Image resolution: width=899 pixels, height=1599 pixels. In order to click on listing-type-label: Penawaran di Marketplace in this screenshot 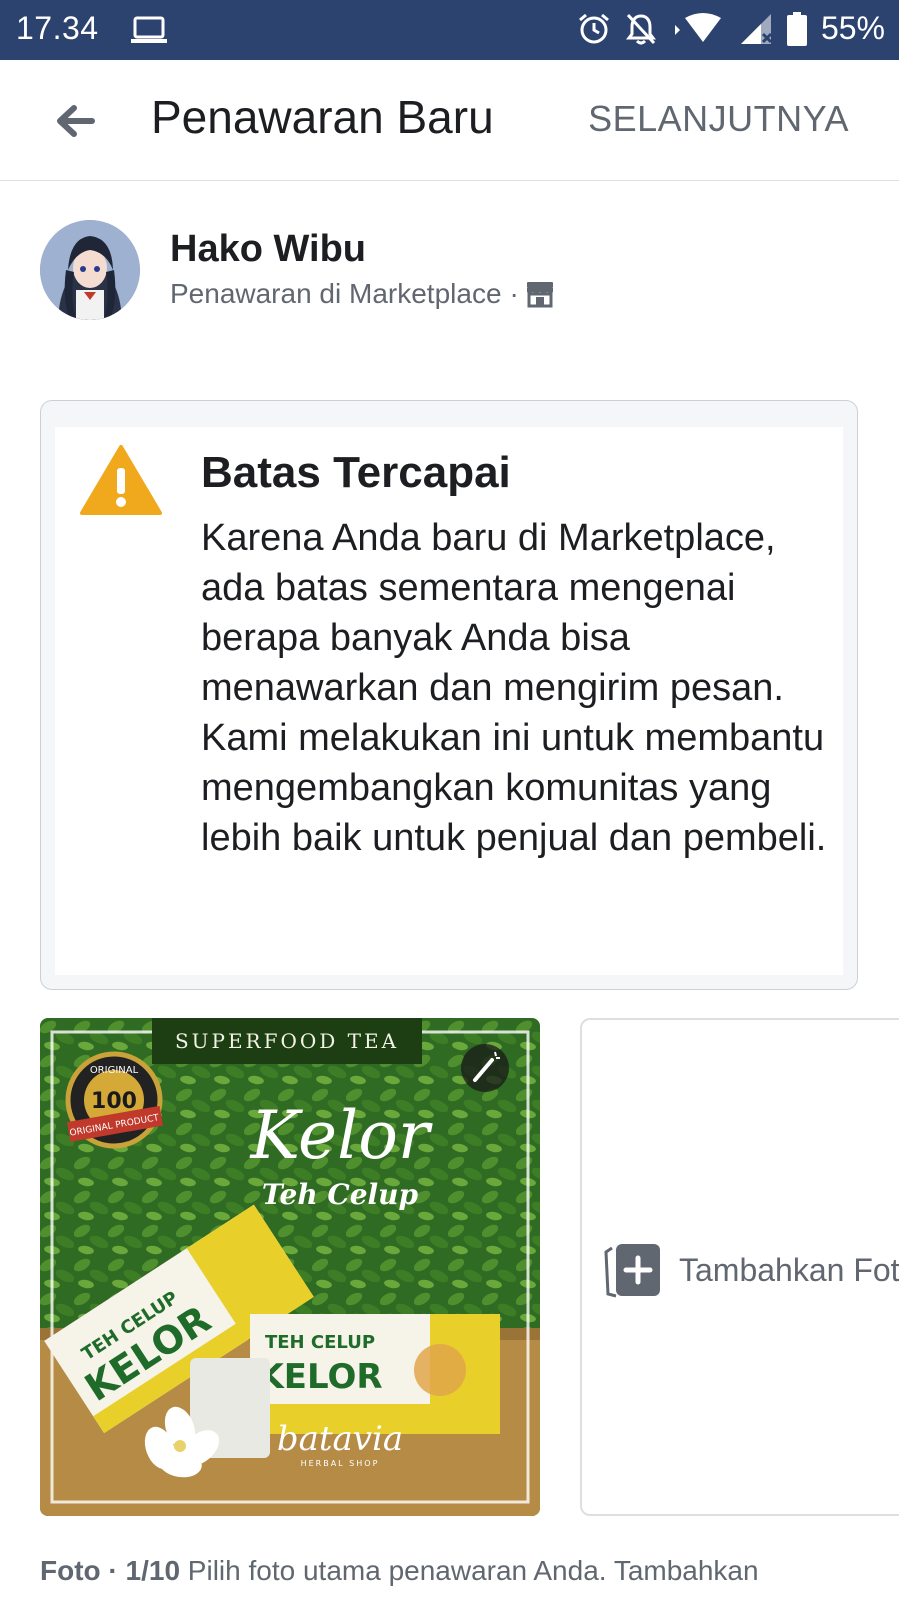, I will do `click(336, 293)`.